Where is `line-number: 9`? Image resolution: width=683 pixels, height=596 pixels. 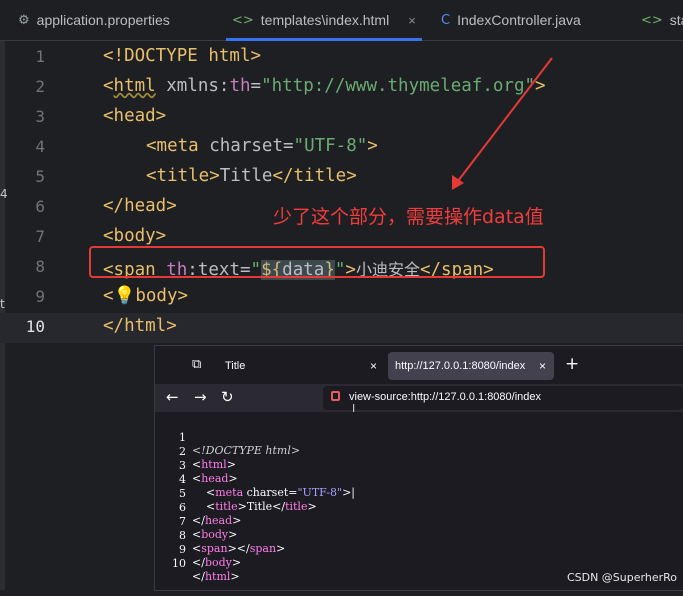 line-number: 9 is located at coordinates (40, 296).